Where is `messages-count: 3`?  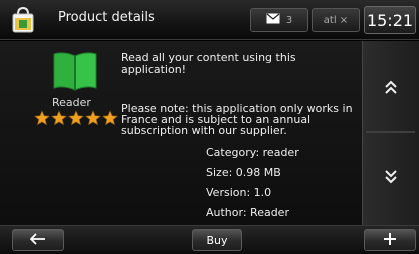
messages-count: 3 is located at coordinates (289, 20).